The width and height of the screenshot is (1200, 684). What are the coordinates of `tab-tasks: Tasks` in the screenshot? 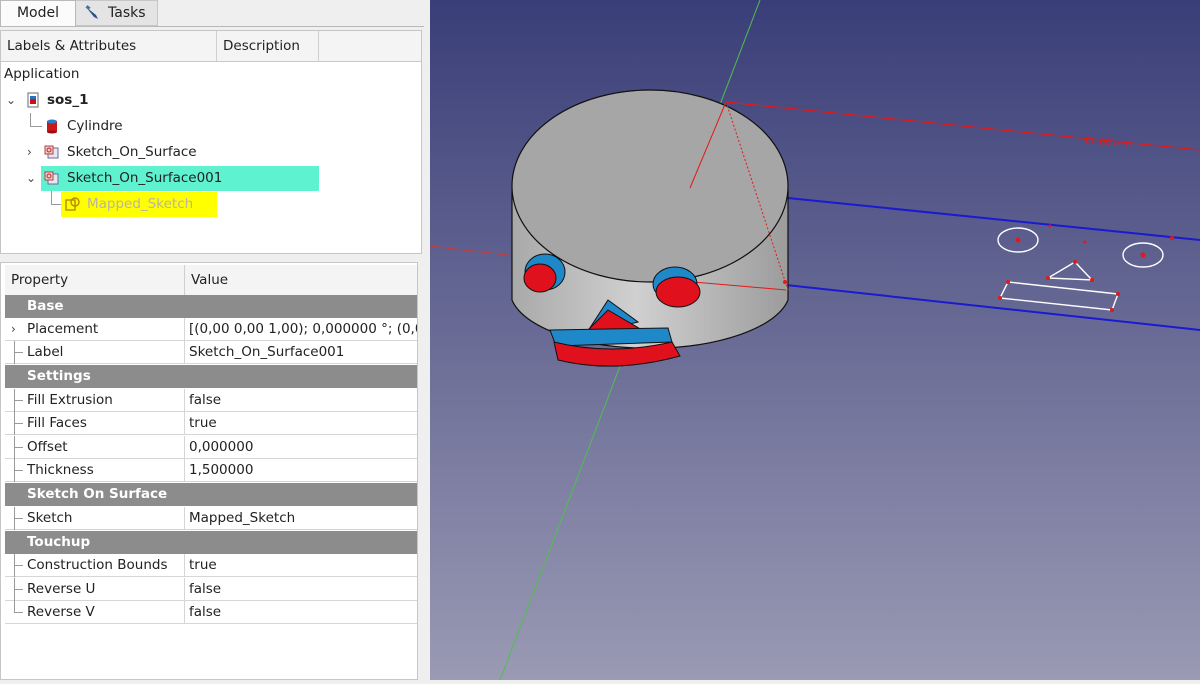 It's located at (117, 13).